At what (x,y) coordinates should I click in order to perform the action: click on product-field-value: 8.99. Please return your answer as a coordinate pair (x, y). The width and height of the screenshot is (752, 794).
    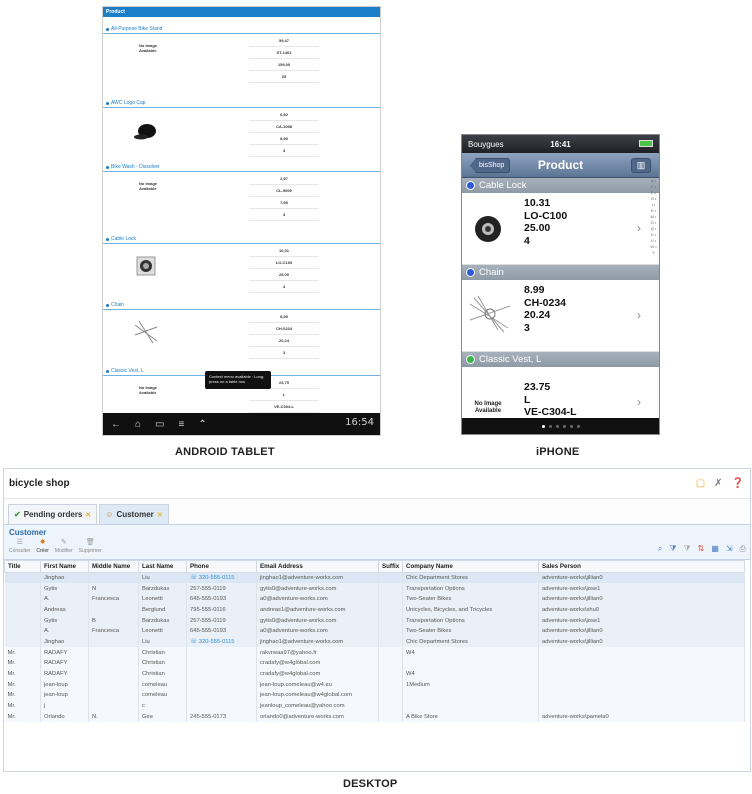
    Looking at the image, I should click on (534, 290).